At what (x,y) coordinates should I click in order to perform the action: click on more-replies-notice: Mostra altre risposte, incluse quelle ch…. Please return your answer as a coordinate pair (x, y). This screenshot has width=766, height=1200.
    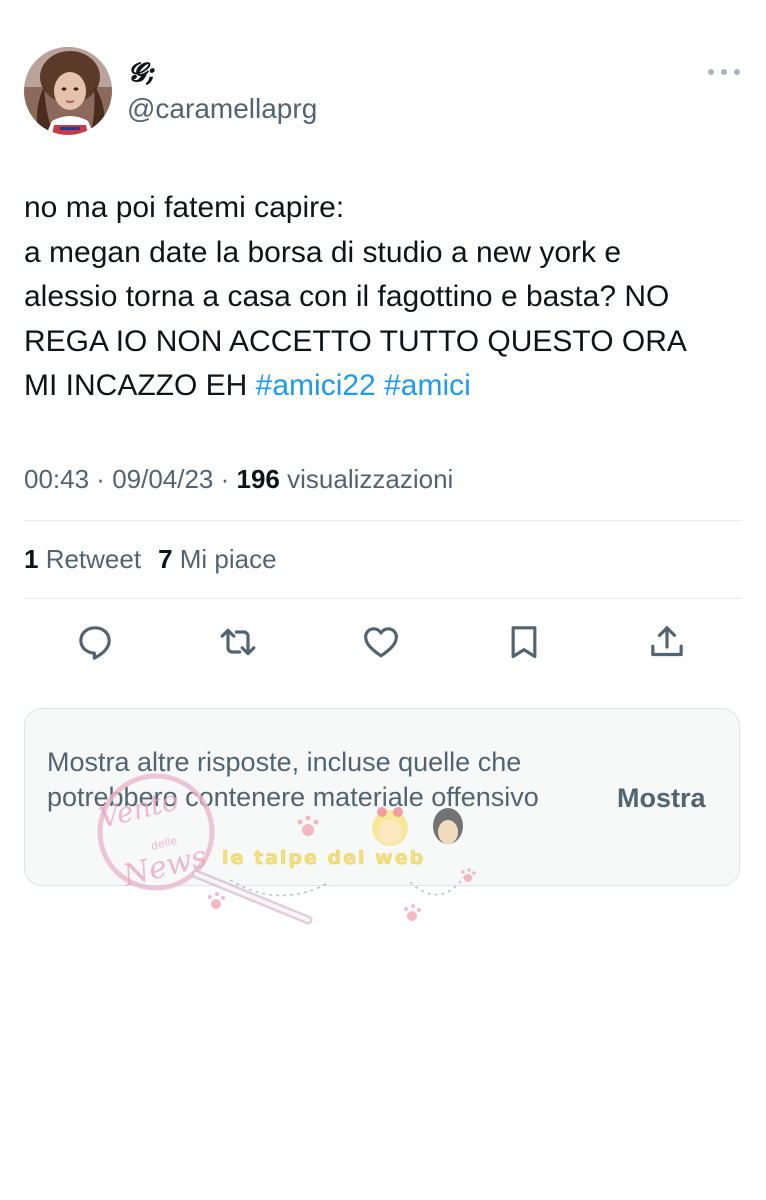
    Looking at the image, I should click on (382, 797).